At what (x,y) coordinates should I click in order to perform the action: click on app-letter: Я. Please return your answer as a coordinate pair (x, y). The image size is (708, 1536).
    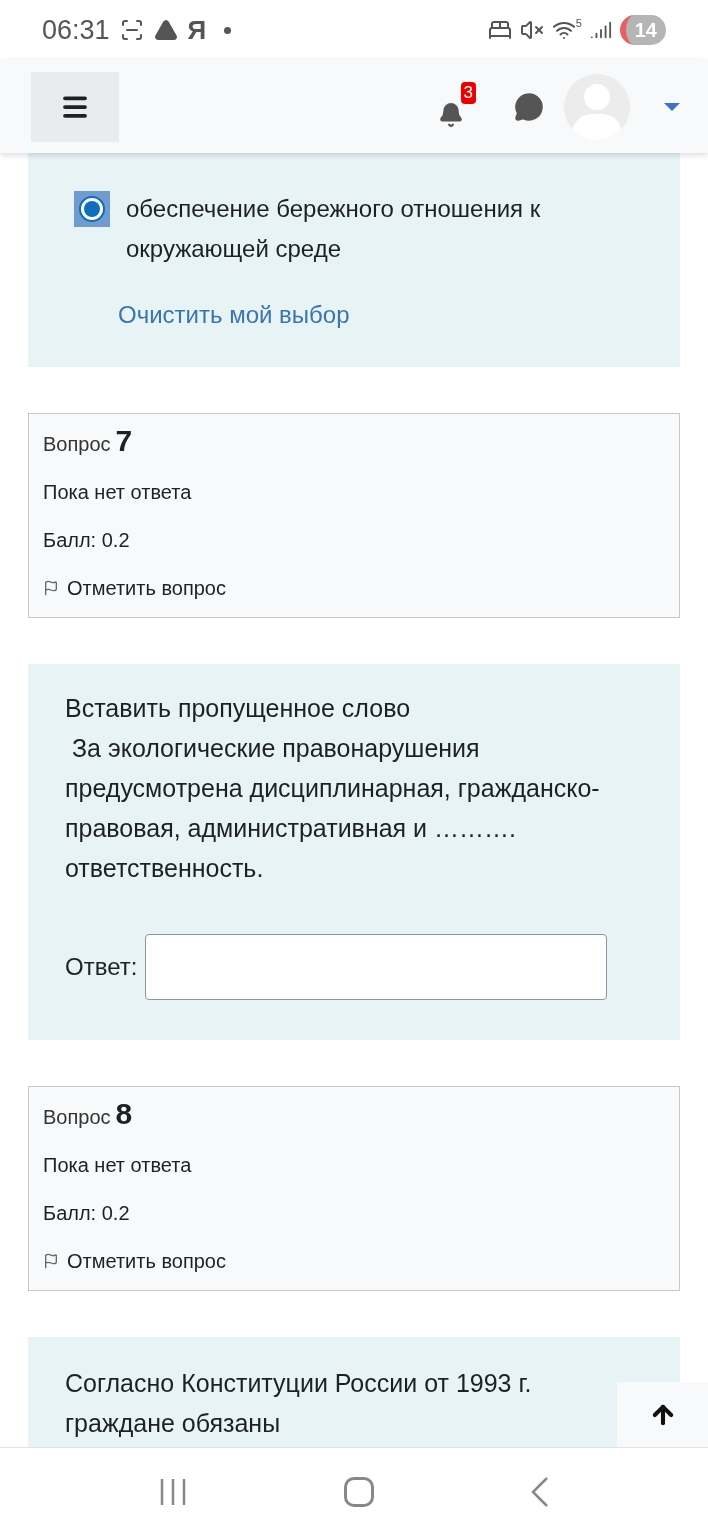
    Looking at the image, I should click on (197, 30).